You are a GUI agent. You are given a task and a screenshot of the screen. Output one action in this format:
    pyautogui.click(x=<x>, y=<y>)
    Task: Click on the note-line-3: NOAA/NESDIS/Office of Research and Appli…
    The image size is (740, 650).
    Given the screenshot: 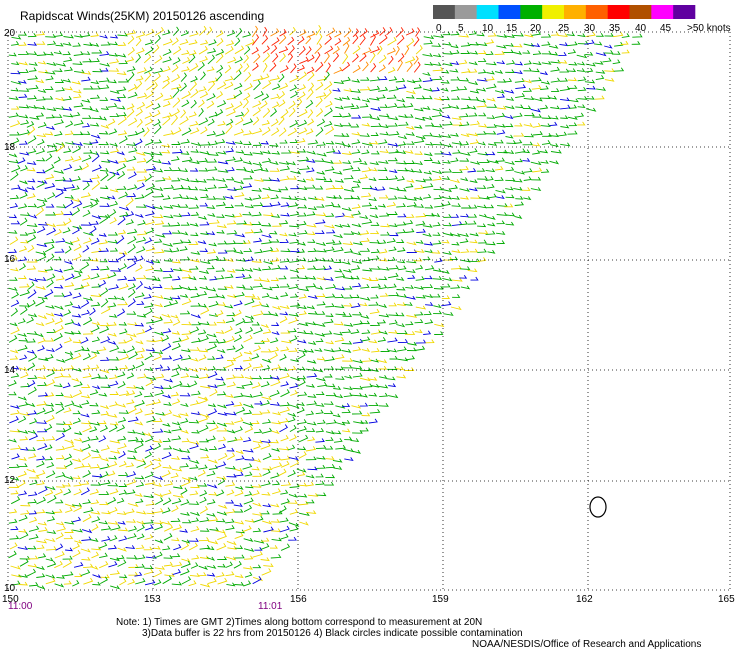 What is the action you would take?
    pyautogui.click(x=586, y=644)
    